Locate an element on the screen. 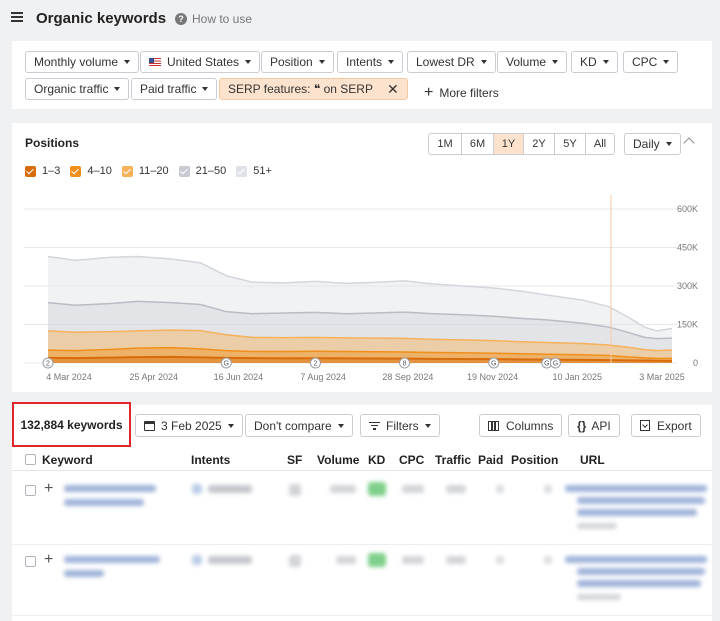 This screenshot has width=720, height=621. position-dropdown: Position is located at coordinates (297, 62).